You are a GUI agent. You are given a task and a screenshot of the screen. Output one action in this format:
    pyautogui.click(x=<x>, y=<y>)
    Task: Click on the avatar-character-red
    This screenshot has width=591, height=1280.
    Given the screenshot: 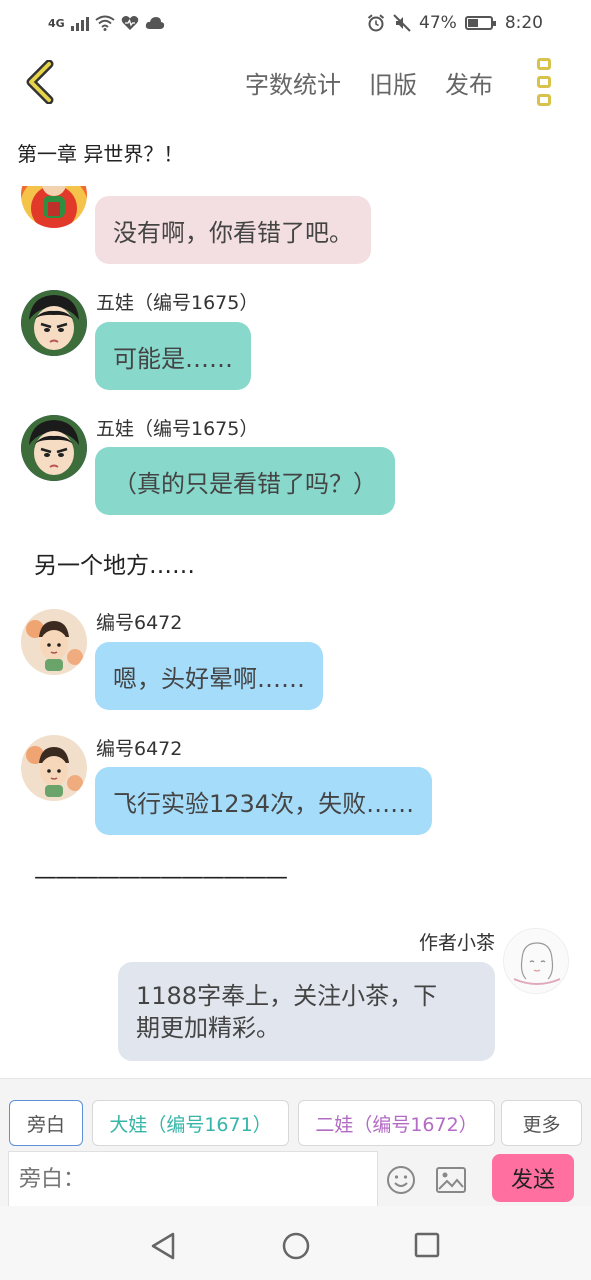 What is the action you would take?
    pyautogui.click(x=54, y=207)
    